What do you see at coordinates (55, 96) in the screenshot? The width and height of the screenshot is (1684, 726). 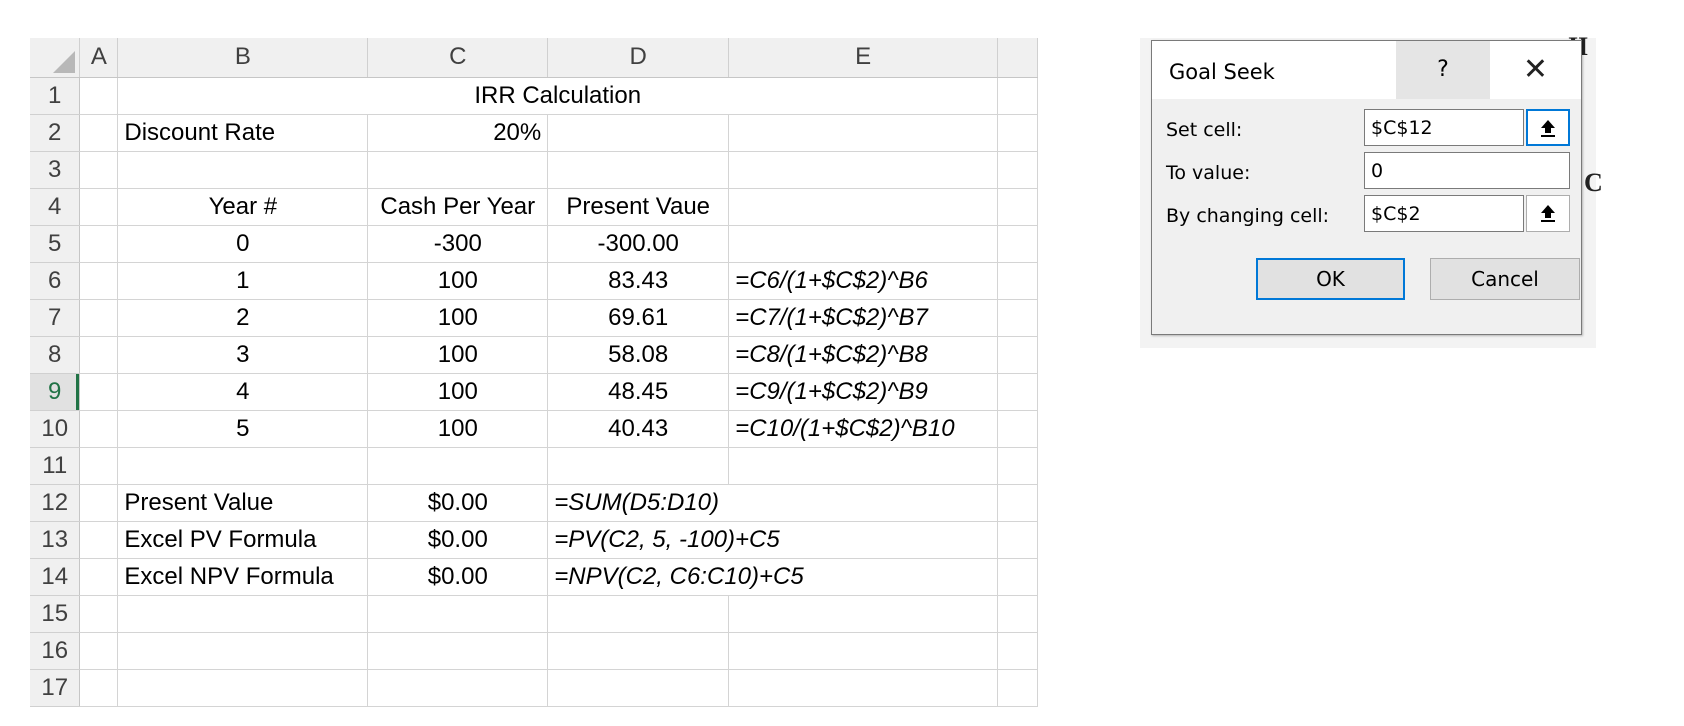 I see `row-header: 1` at bounding box center [55, 96].